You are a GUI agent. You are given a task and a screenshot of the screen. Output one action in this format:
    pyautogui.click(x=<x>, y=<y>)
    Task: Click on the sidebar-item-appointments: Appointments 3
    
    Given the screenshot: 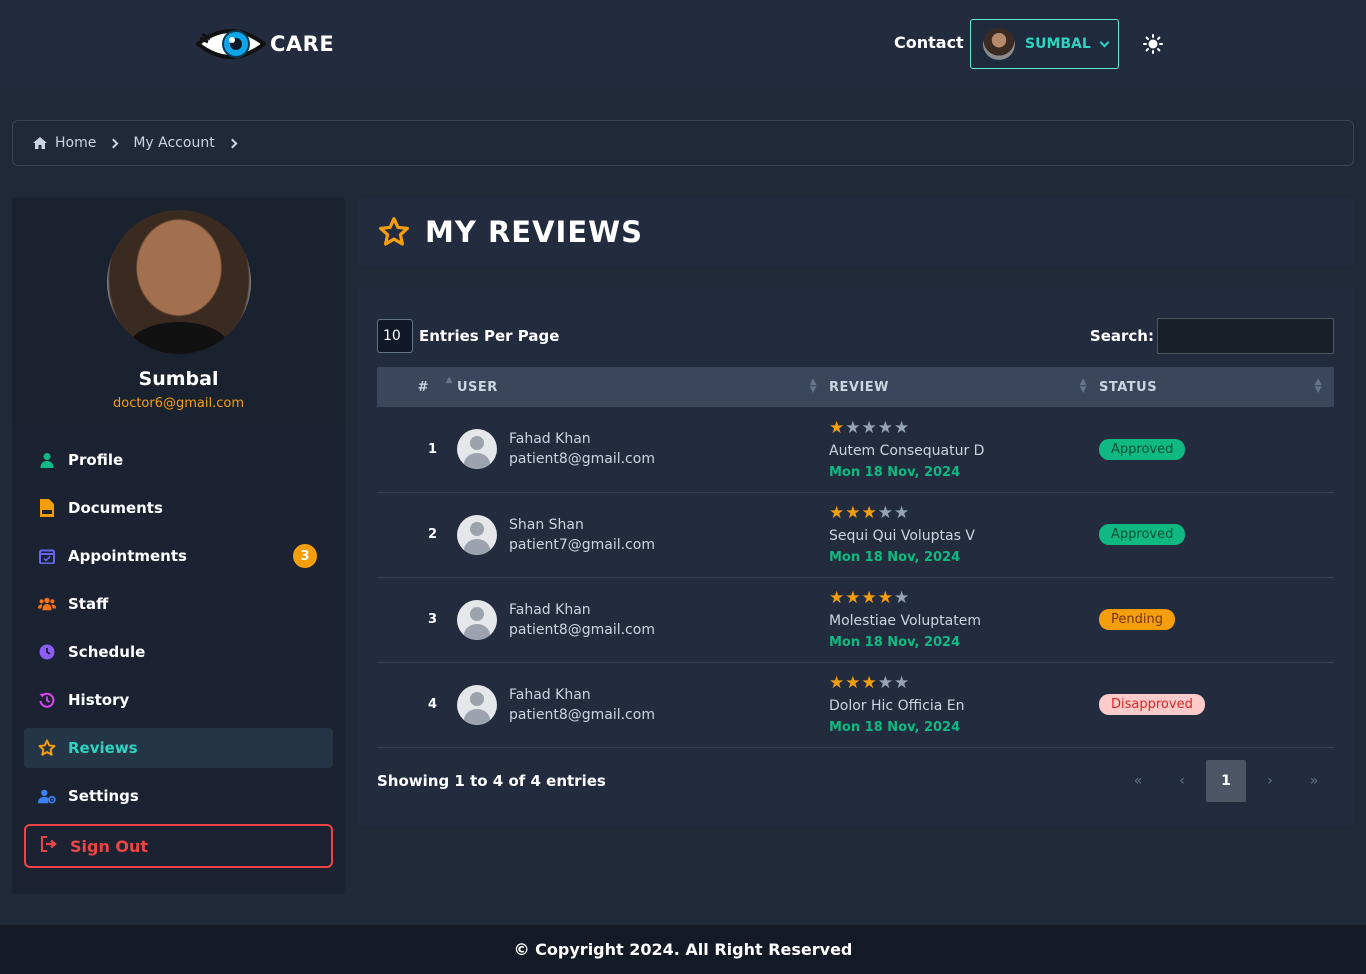 What is the action you would take?
    pyautogui.click(x=178, y=556)
    